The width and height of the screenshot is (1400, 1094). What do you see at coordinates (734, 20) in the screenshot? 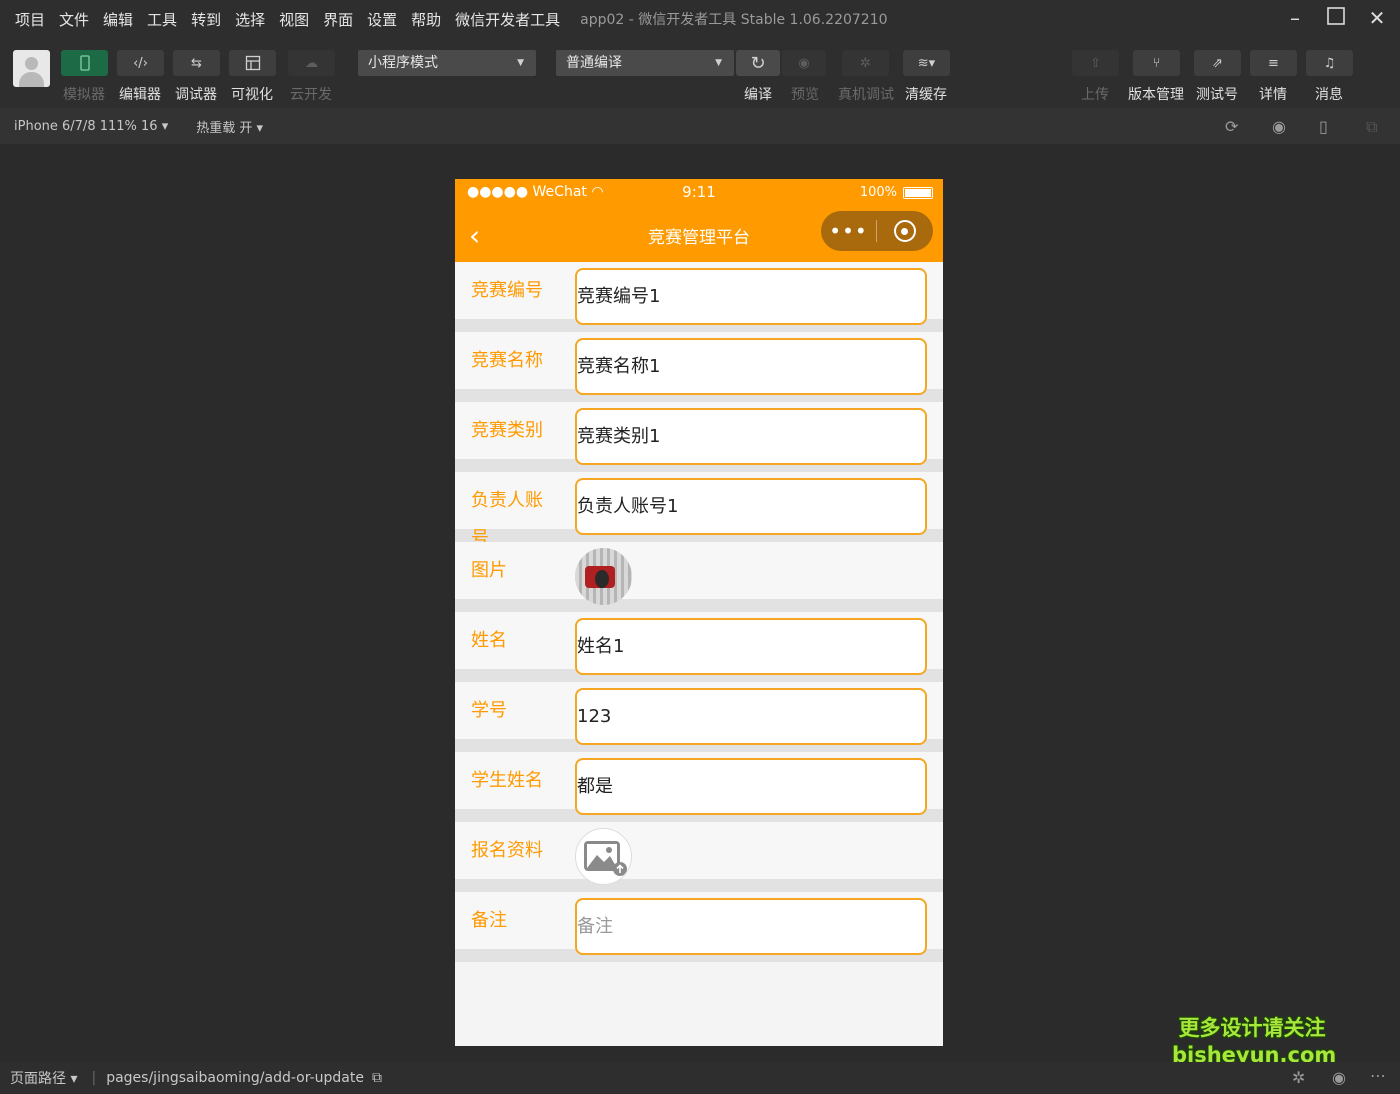
I see `window-title: app02 - 微信开发者工具 Stable 1.06.2207210` at bounding box center [734, 20].